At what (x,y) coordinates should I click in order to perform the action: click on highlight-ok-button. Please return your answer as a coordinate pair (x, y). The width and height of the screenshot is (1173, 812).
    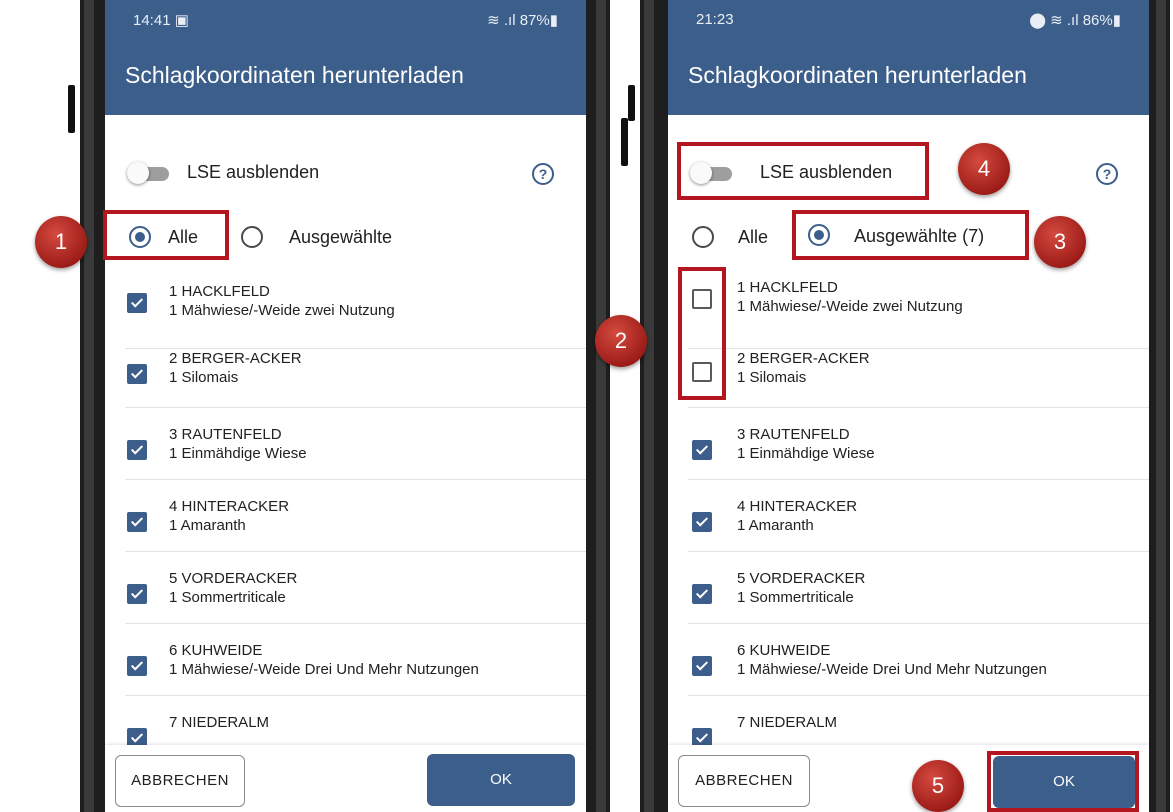
    Looking at the image, I should click on (1063, 781).